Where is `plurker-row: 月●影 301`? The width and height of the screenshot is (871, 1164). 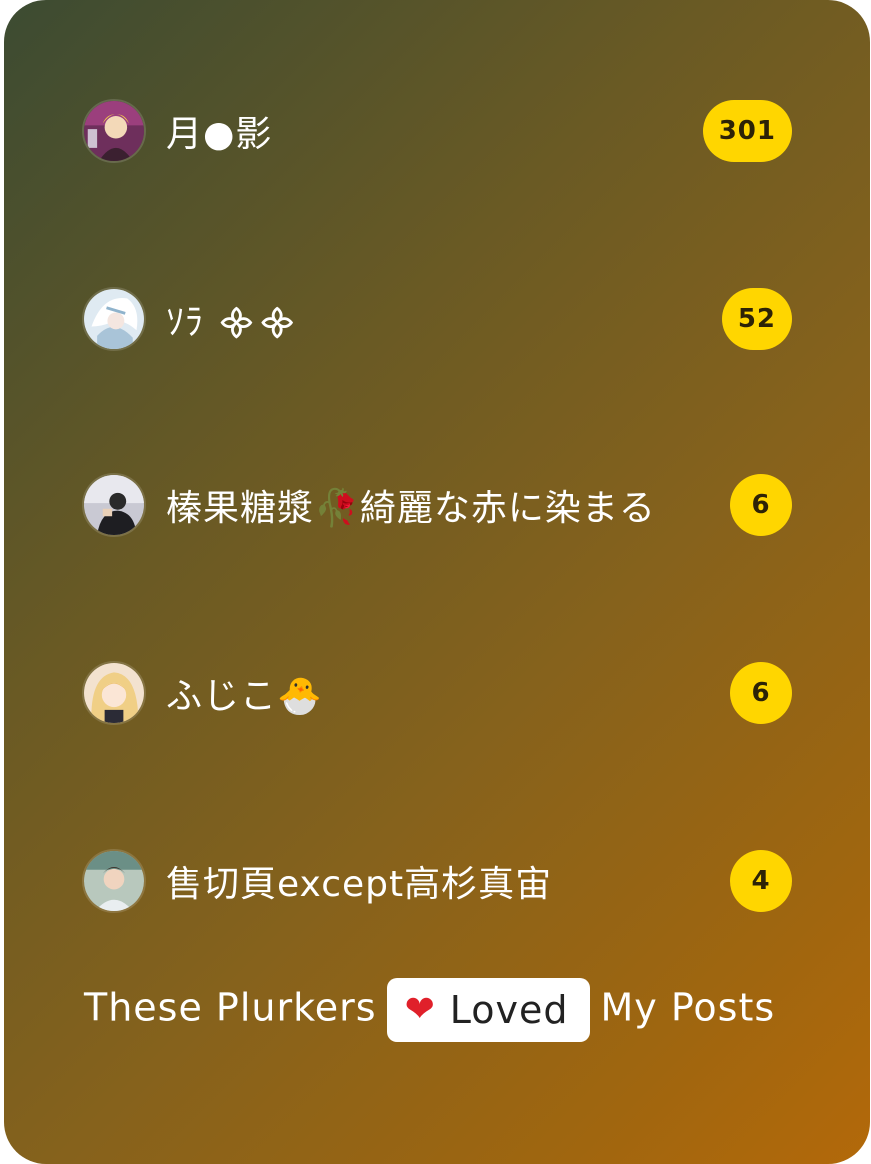 plurker-row: 月●影 301 is located at coordinates (437, 131).